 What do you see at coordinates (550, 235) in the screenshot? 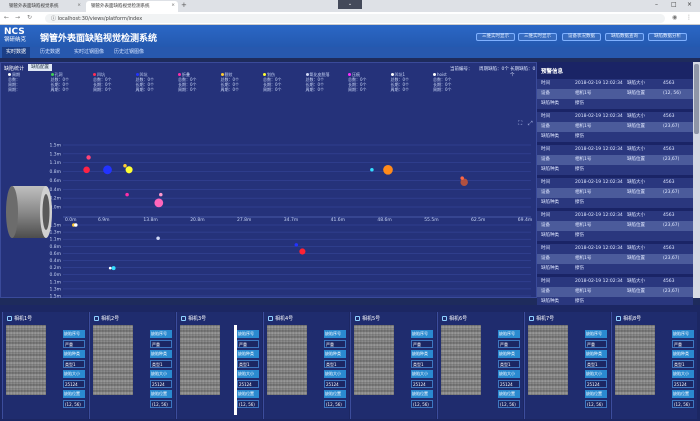
I see `warning-field-type-label: 缺陷种类` at bounding box center [550, 235].